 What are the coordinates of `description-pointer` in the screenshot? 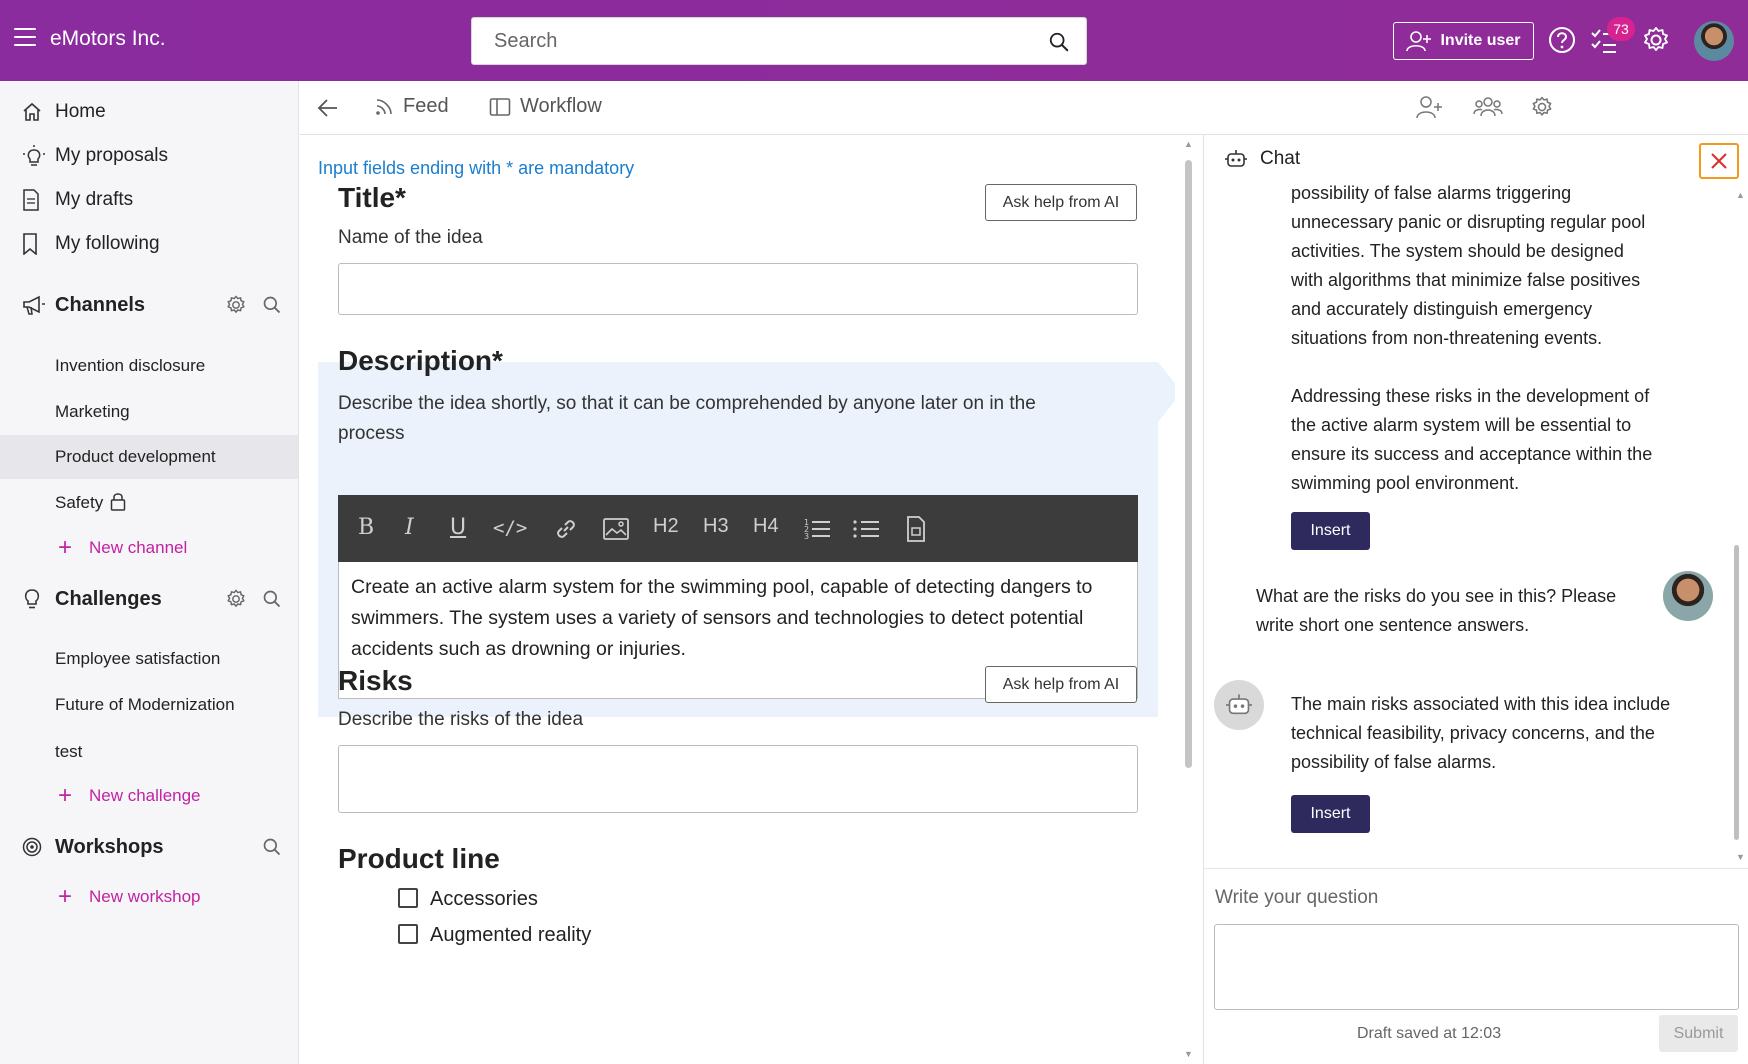 It's located at (1166, 392).